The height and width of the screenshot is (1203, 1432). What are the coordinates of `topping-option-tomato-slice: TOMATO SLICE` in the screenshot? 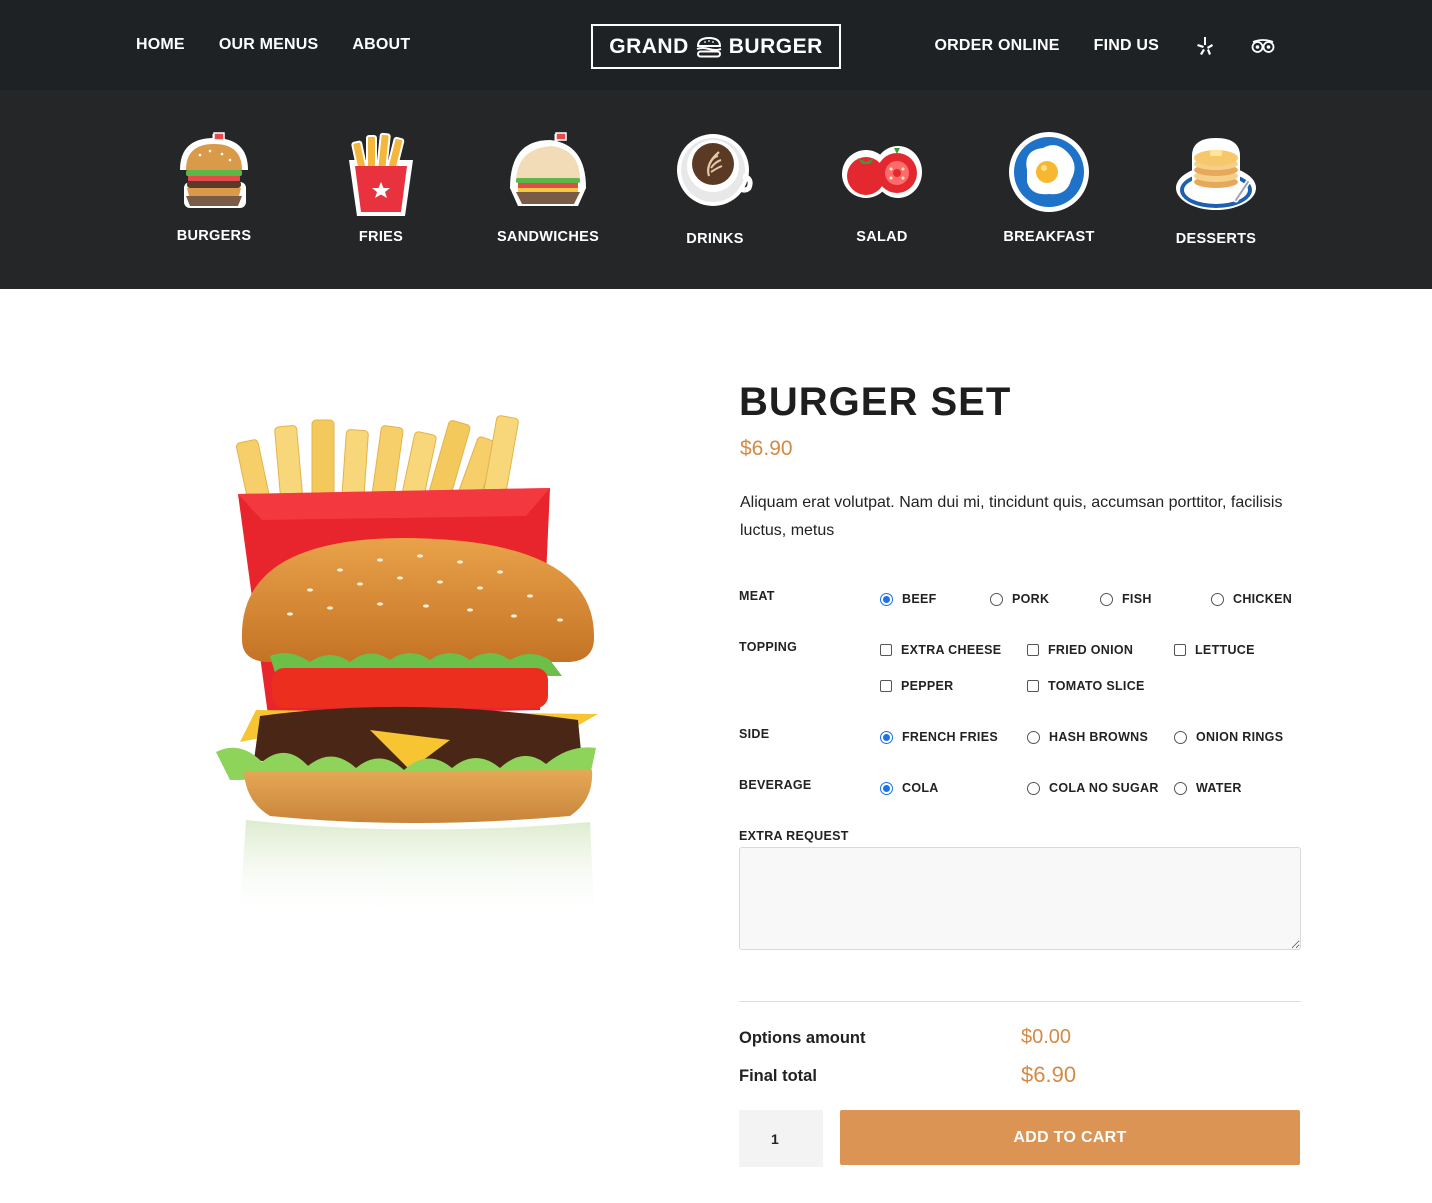 It's located at (1086, 686).